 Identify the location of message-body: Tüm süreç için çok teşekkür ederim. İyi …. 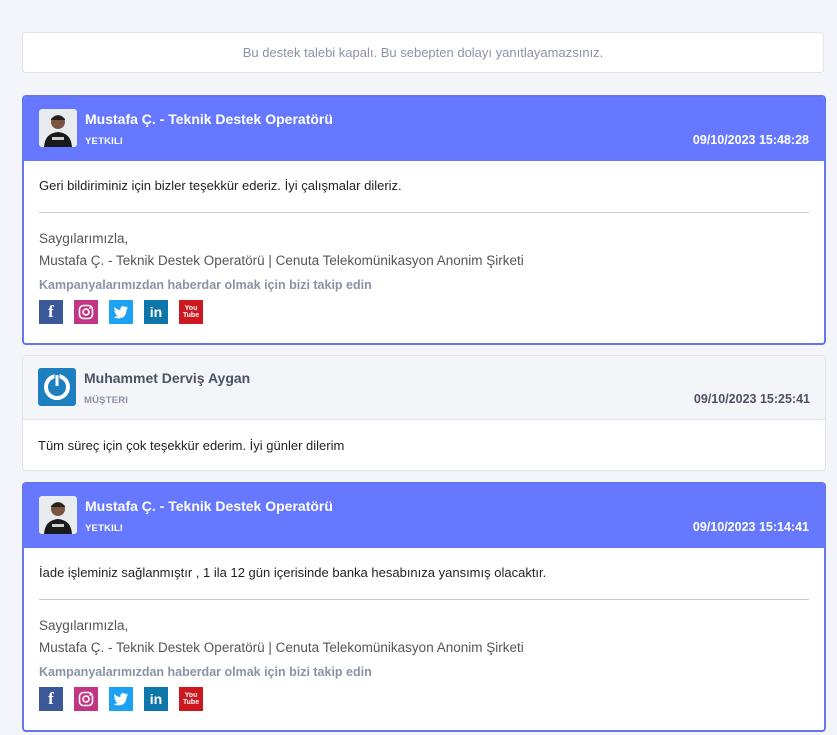
(424, 443).